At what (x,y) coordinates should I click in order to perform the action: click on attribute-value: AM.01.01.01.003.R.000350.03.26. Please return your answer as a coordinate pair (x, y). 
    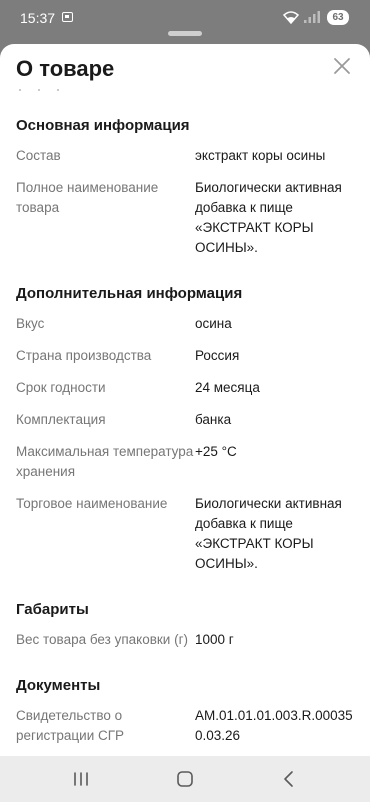
    Looking at the image, I should click on (274, 725).